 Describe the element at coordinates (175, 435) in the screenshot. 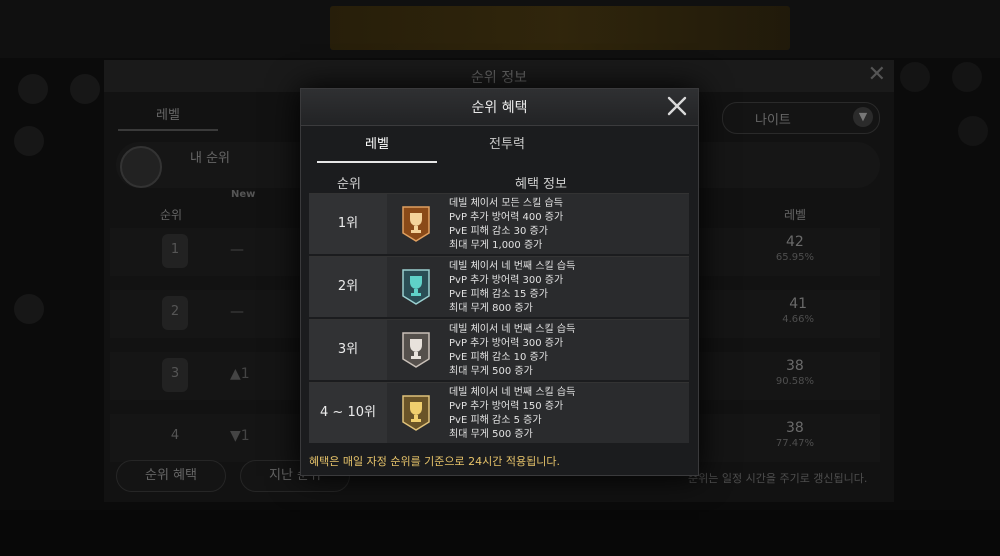

I see `rank-number: 4` at that location.